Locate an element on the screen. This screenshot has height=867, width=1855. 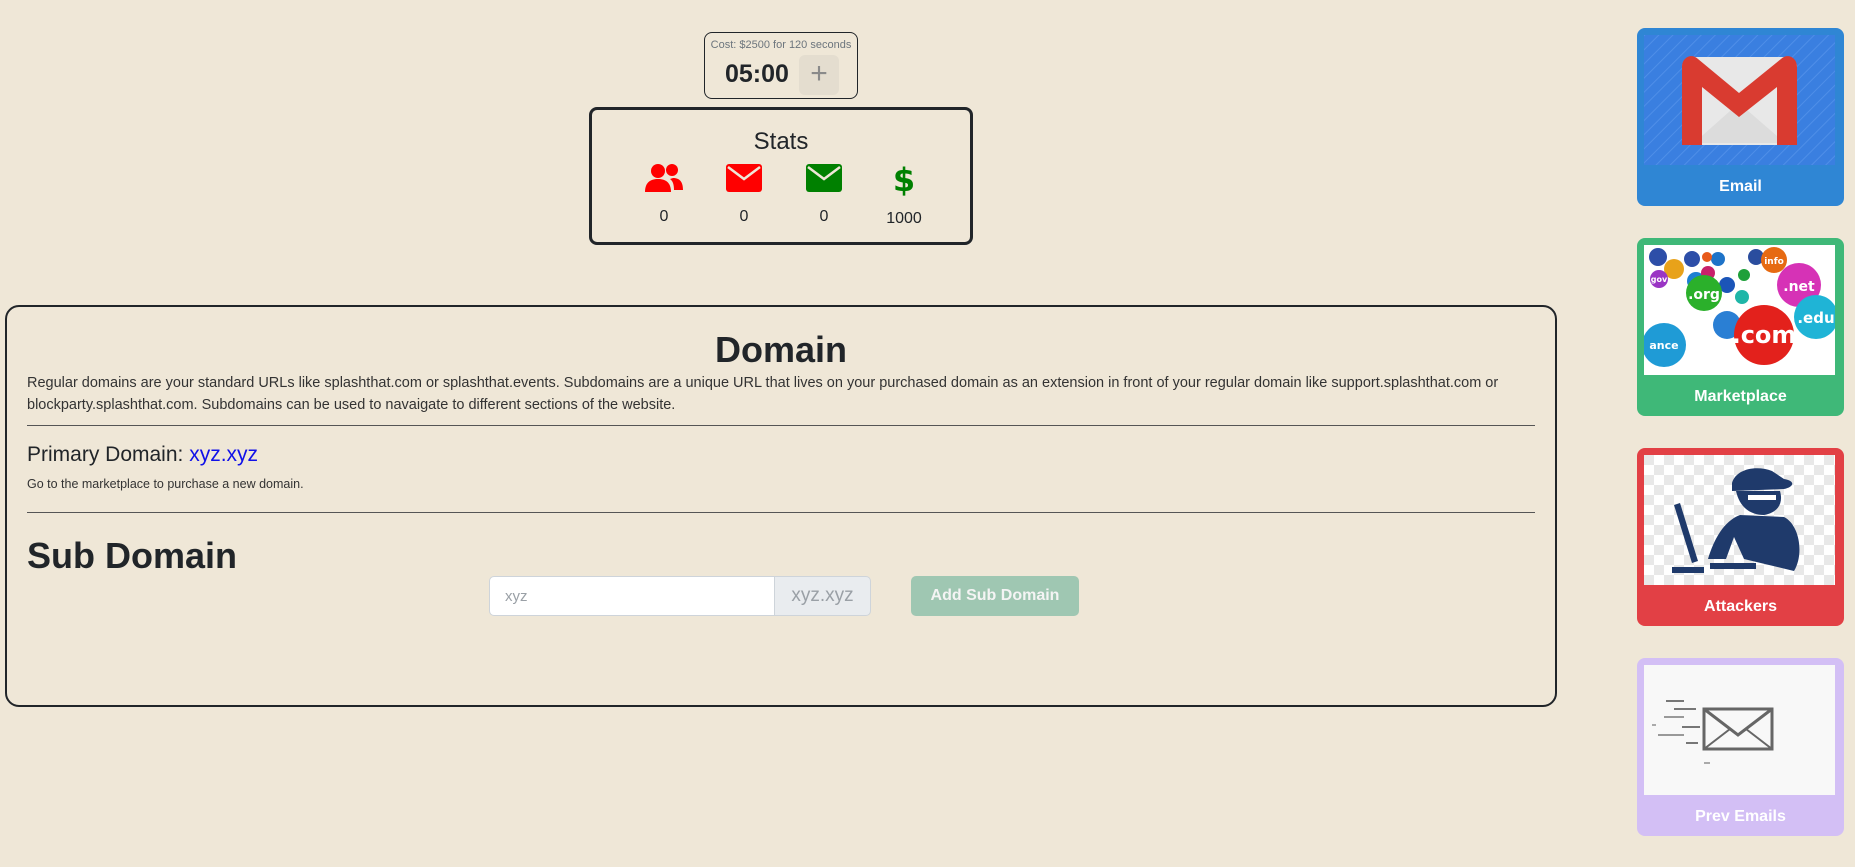
timer-box: Cost: $2500 for 120 seconds 05:00 + is located at coordinates (781, 65).